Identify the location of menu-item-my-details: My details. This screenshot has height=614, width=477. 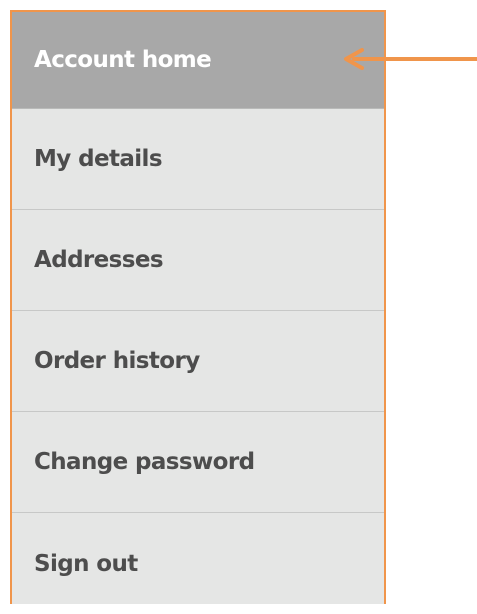
(198, 159).